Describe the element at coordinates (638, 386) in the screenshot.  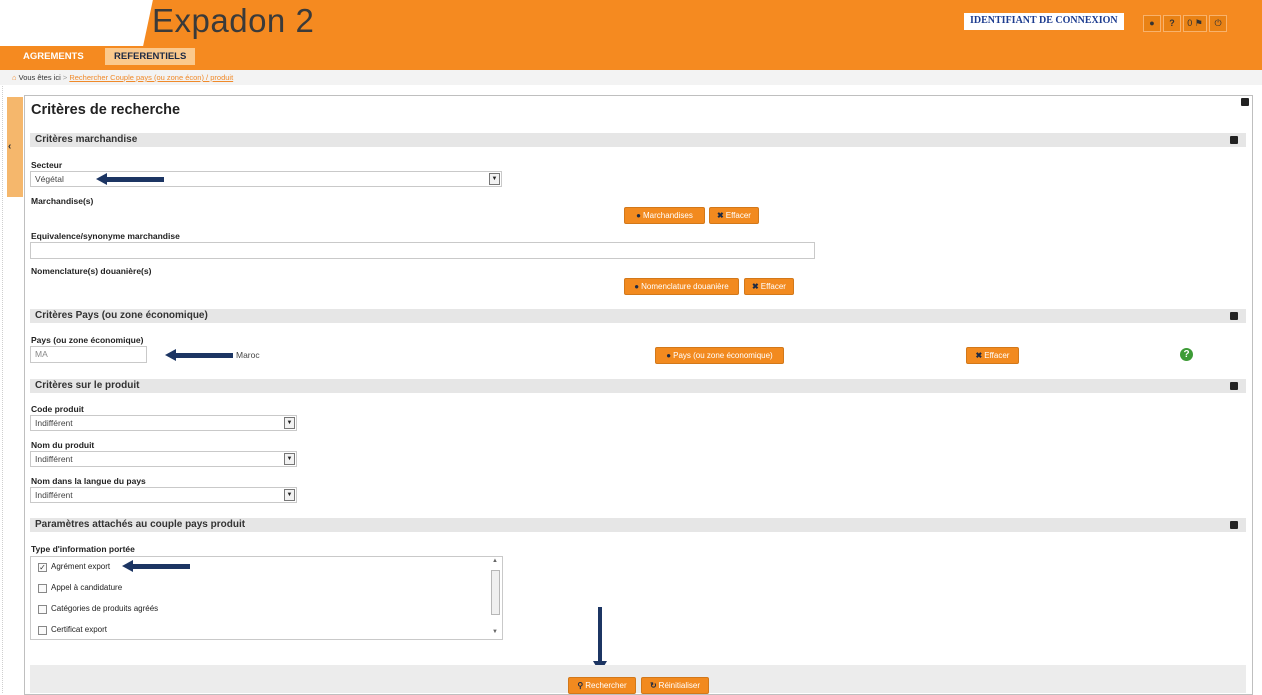
I see `section-produit-header: Critères sur le produit` at that location.